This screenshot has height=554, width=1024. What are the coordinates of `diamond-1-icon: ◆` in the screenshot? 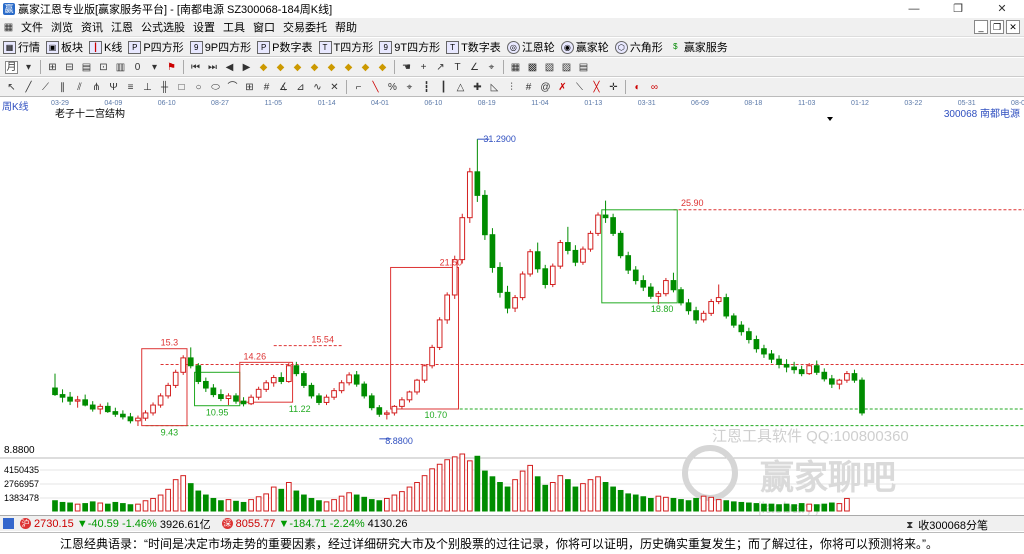 It's located at (263, 67).